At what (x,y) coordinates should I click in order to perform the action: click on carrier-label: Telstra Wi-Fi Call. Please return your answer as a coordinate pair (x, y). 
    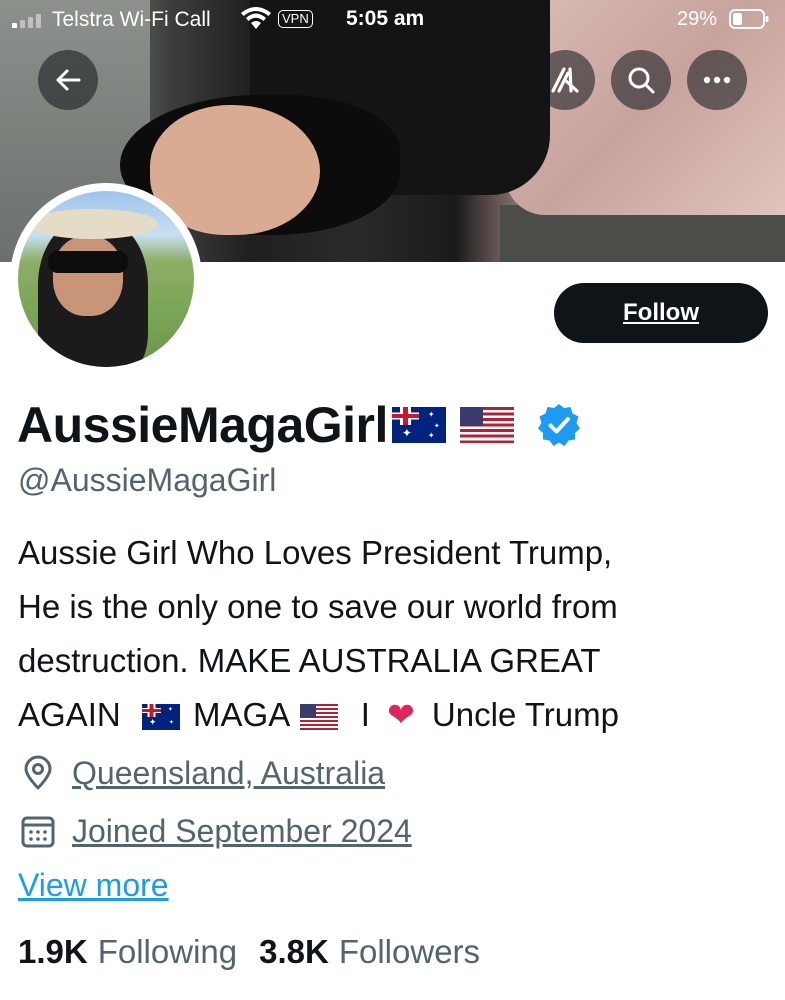
    Looking at the image, I should click on (131, 19).